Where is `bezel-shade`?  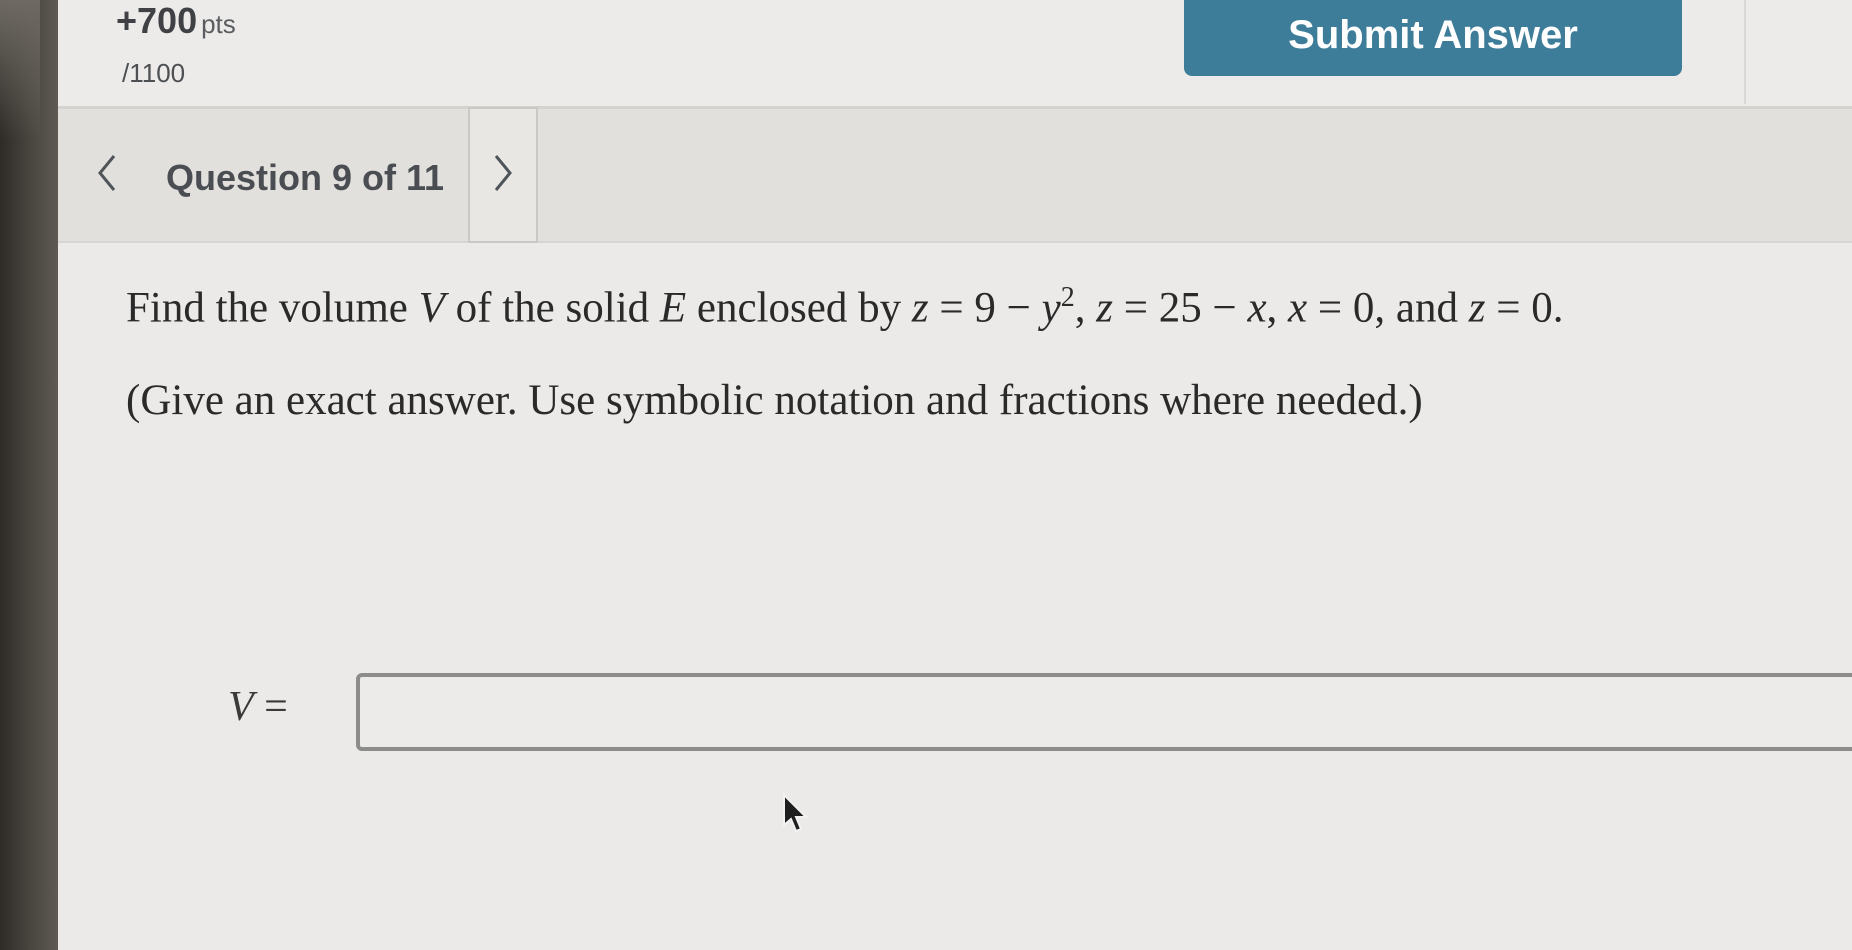 bezel-shade is located at coordinates (20, 70).